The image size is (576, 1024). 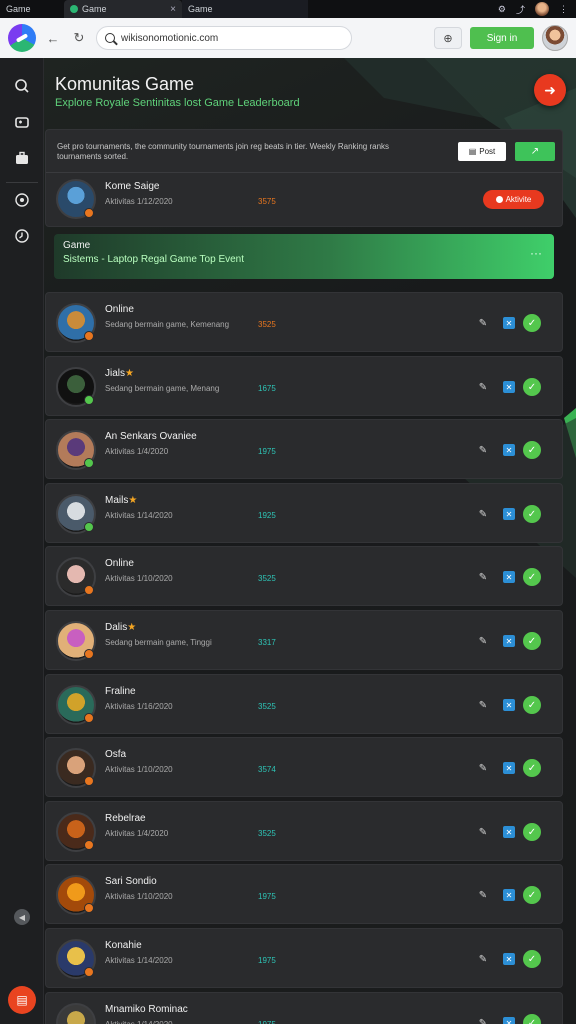 I want to click on notification-button: ▤, so click(x=22, y=1000).